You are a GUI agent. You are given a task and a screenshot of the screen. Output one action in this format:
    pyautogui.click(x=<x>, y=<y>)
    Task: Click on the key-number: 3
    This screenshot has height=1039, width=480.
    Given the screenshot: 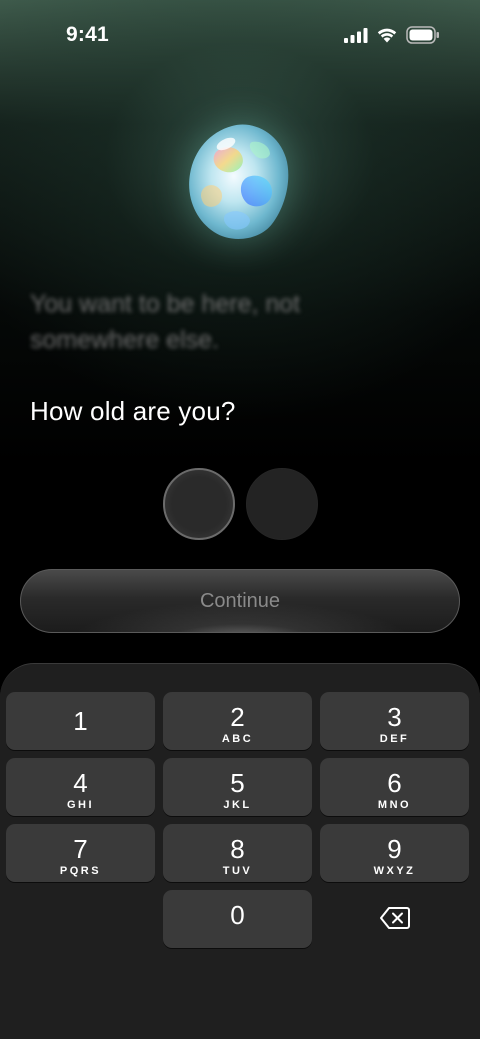 What is the action you would take?
    pyautogui.click(x=394, y=717)
    